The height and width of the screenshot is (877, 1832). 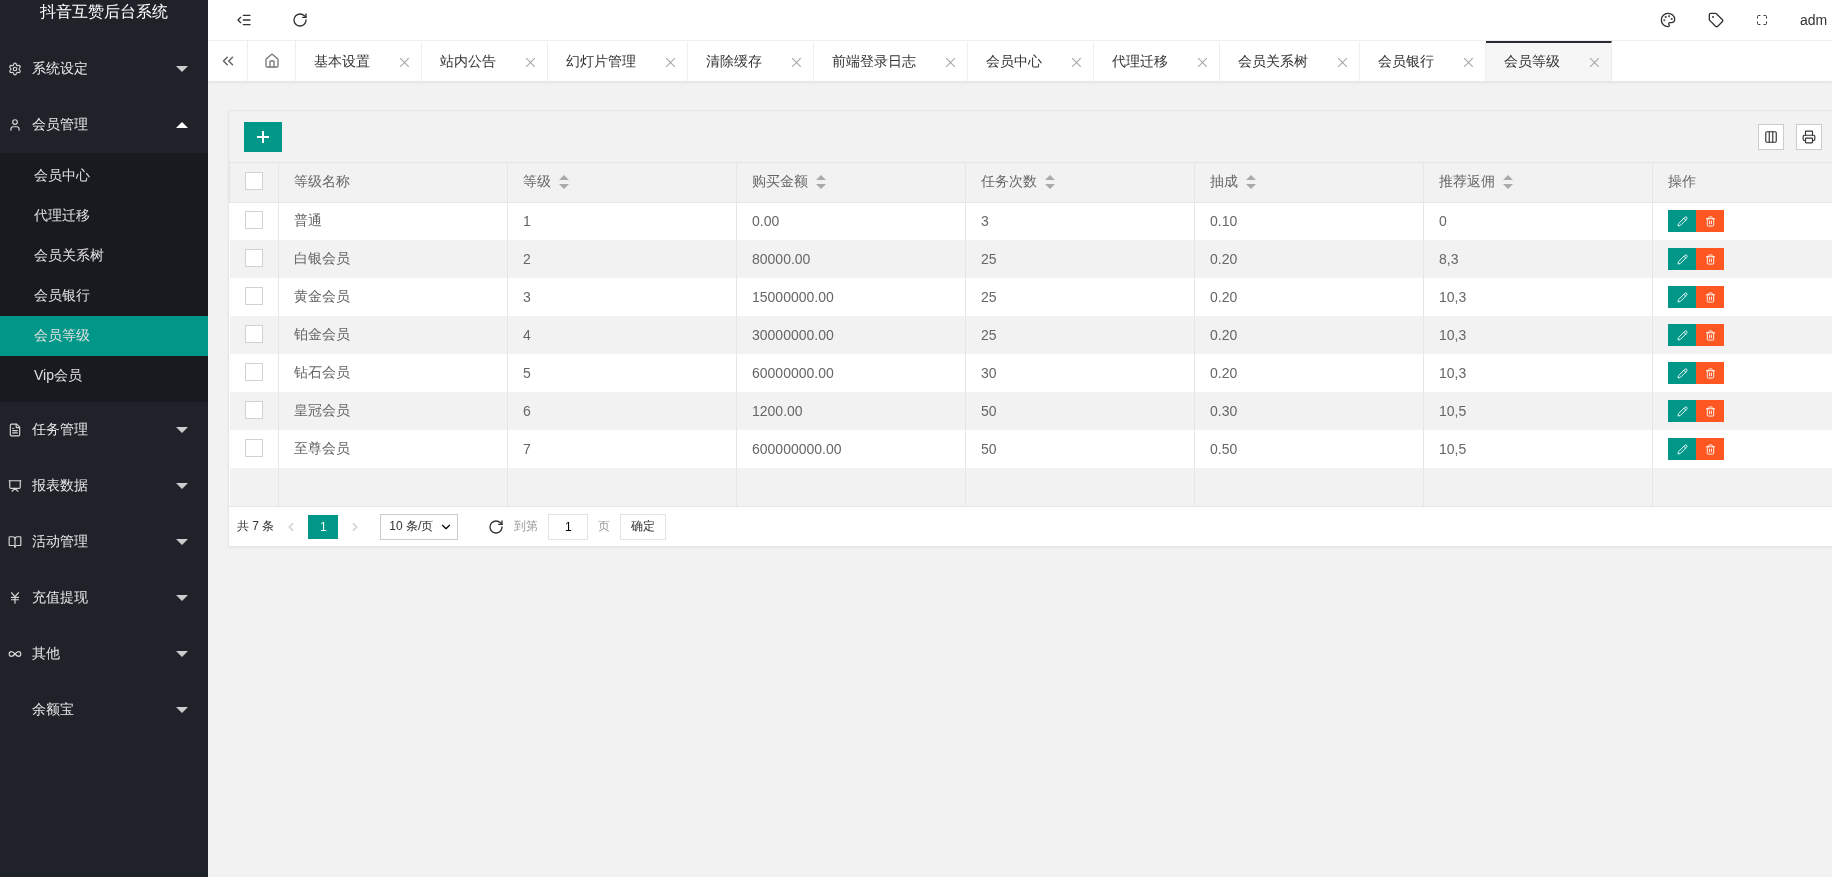 What do you see at coordinates (568, 526) in the screenshot?
I see `page-input: 1` at bounding box center [568, 526].